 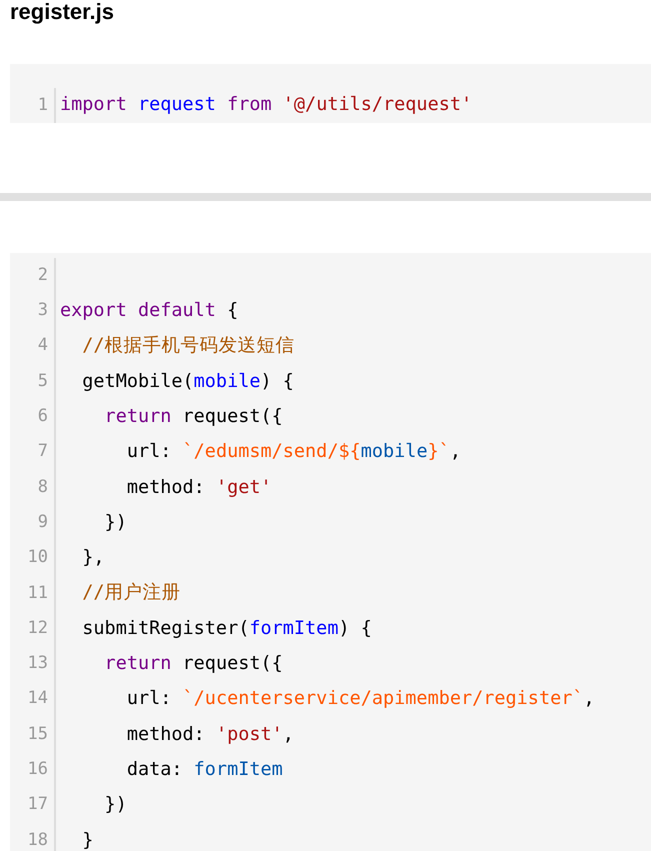 What do you see at coordinates (37, 770) in the screenshot?
I see `line-number: 16` at bounding box center [37, 770].